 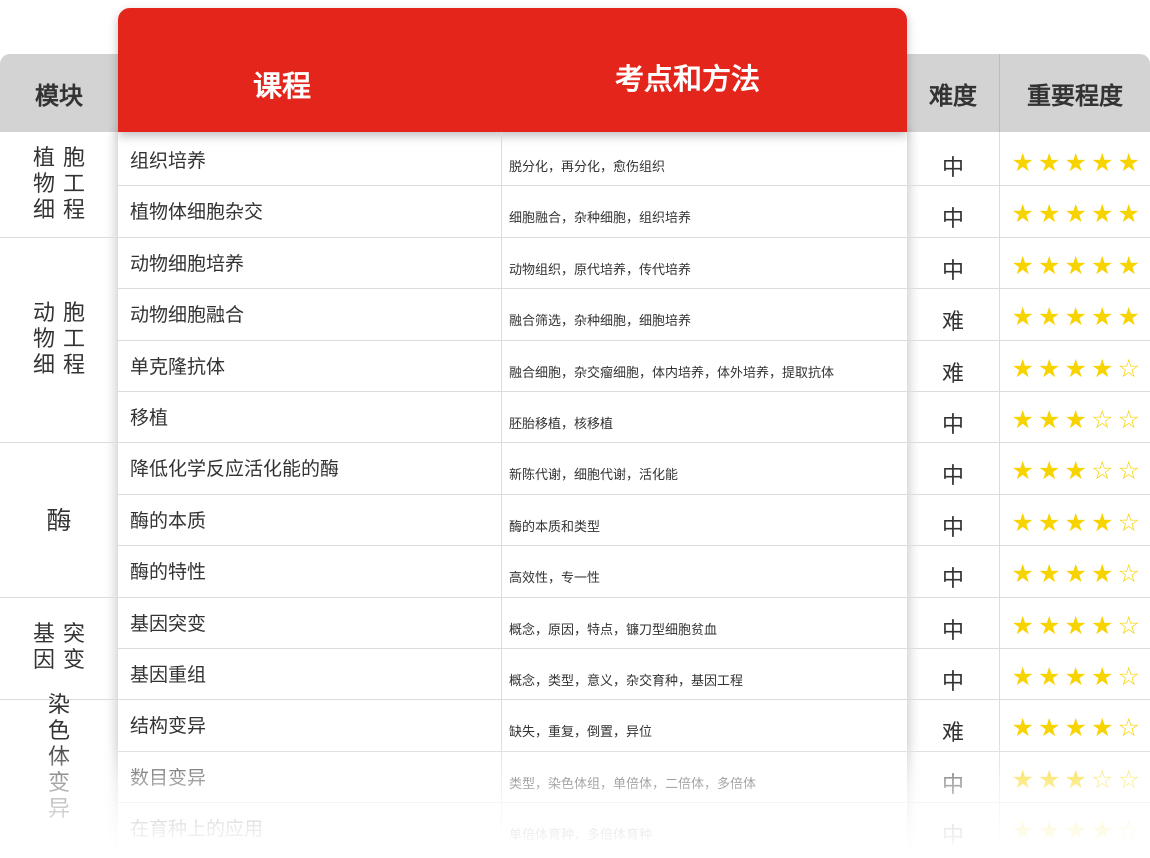 I want to click on header-module: 模块, so click(x=59, y=93).